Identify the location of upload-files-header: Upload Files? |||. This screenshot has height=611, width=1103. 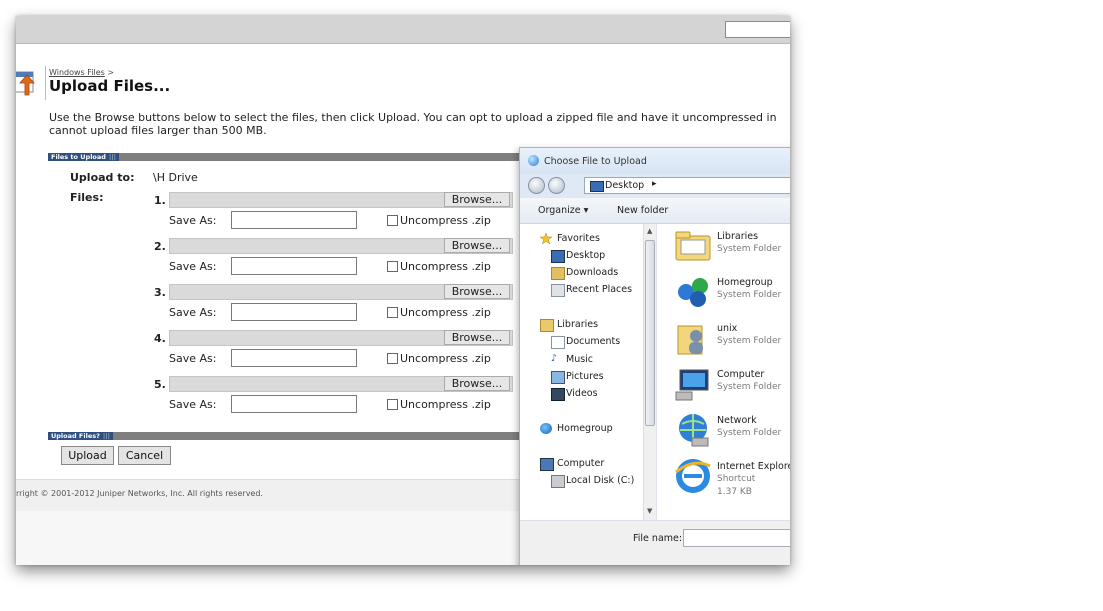
(288, 436).